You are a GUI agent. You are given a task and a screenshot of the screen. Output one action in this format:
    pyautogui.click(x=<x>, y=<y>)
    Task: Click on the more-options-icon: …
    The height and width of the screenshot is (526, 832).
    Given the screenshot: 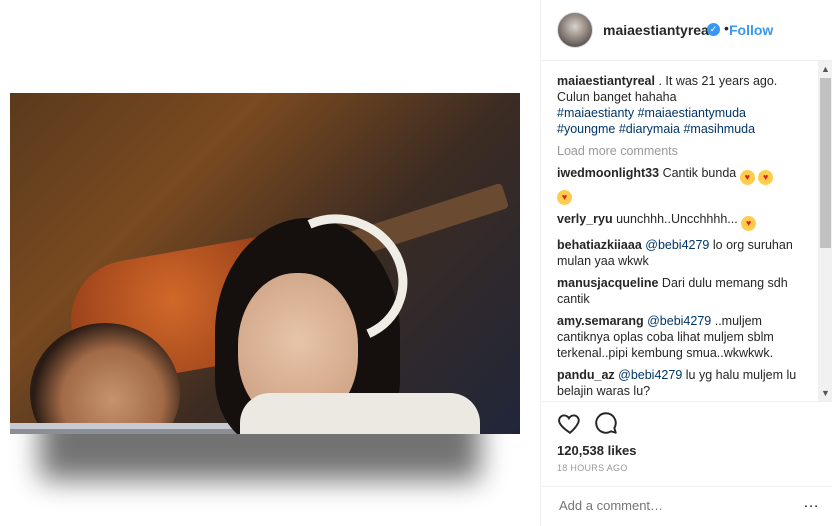 What is the action you would take?
    pyautogui.click(x=811, y=503)
    